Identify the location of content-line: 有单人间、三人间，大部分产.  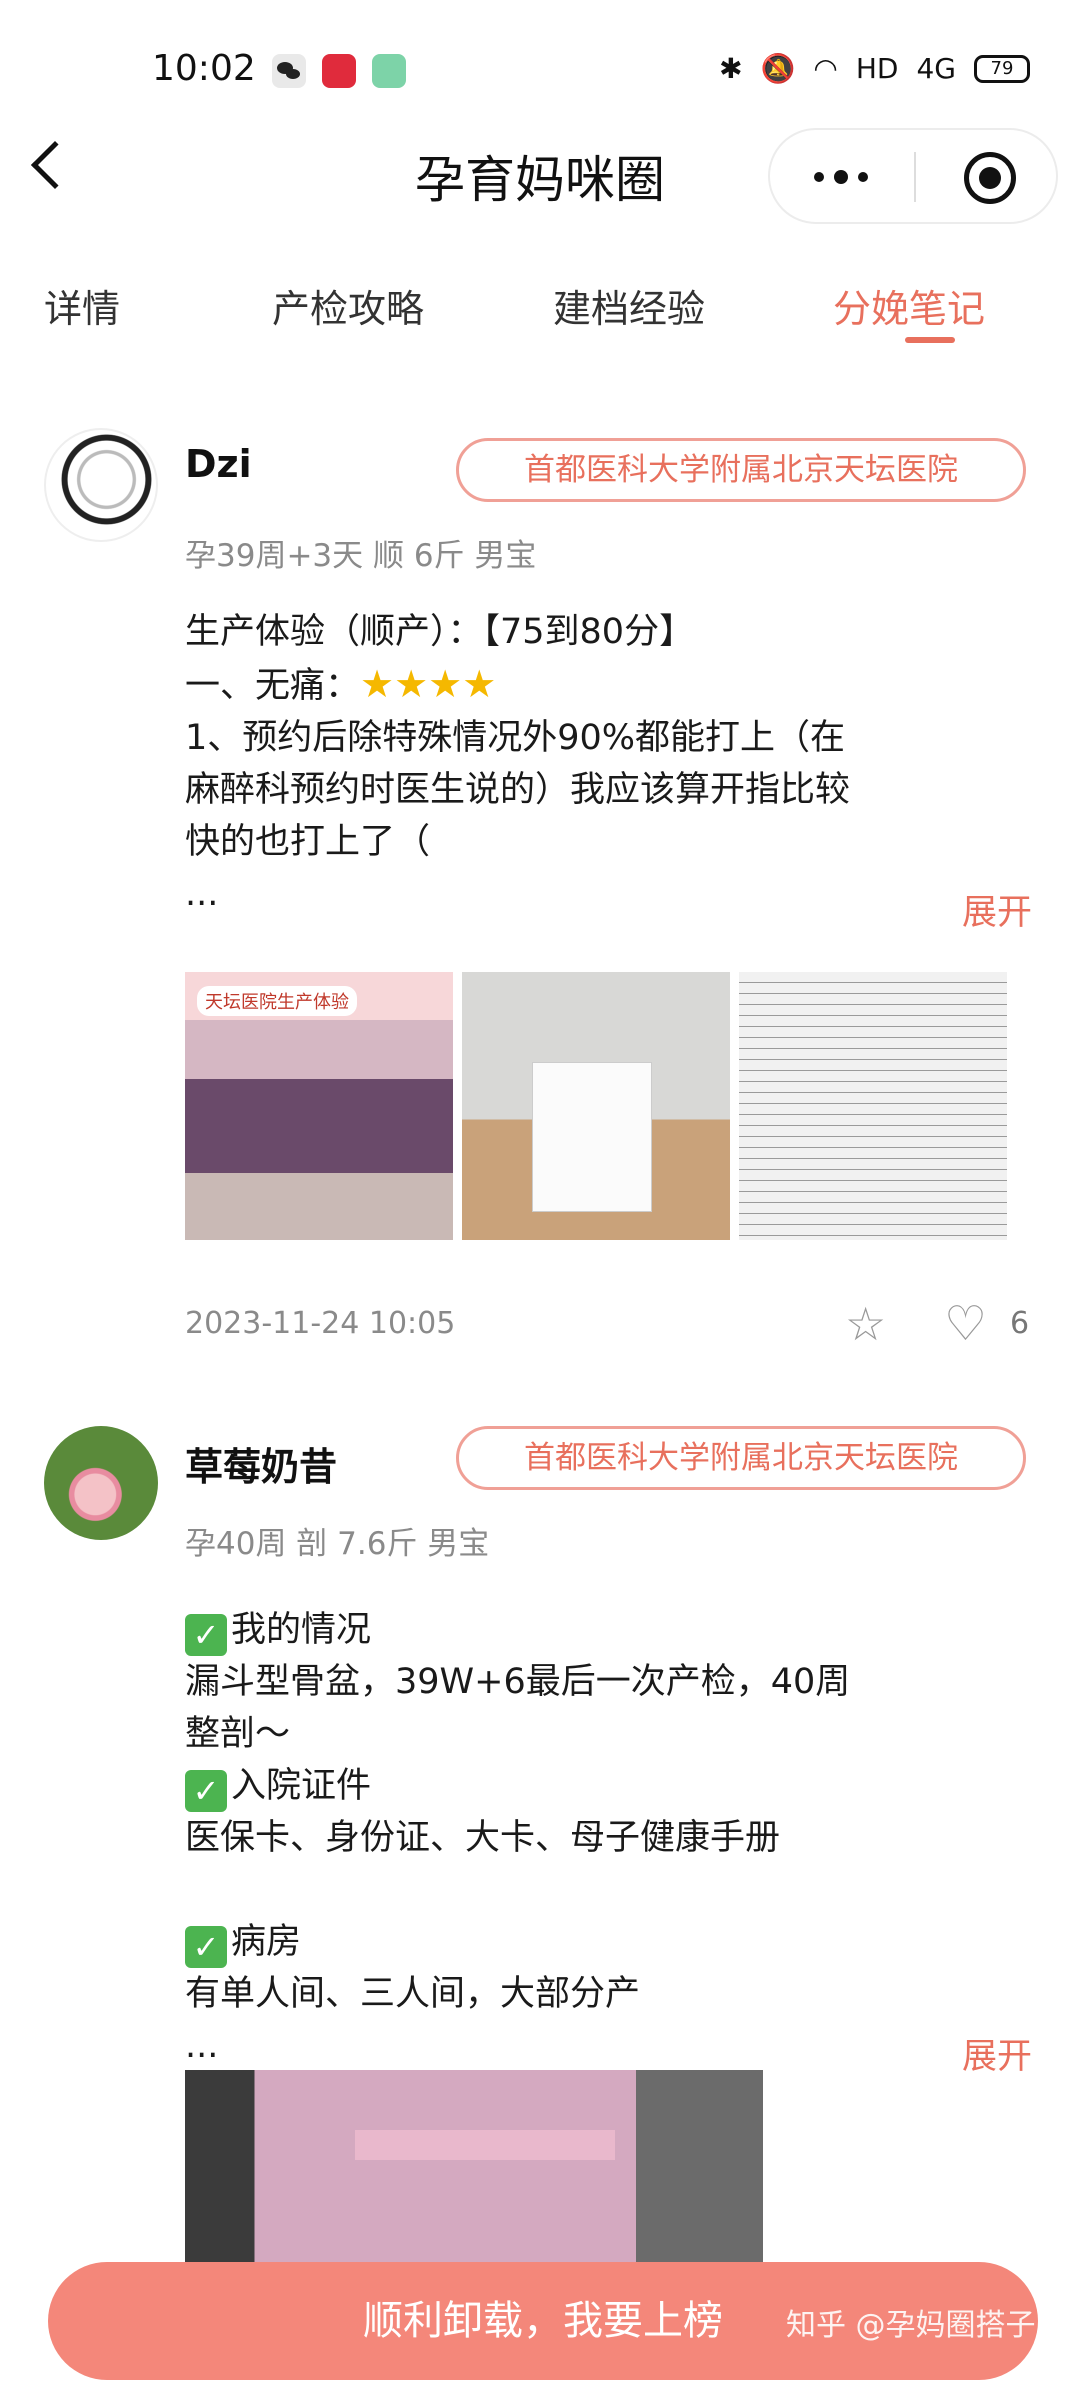
(413, 1994).